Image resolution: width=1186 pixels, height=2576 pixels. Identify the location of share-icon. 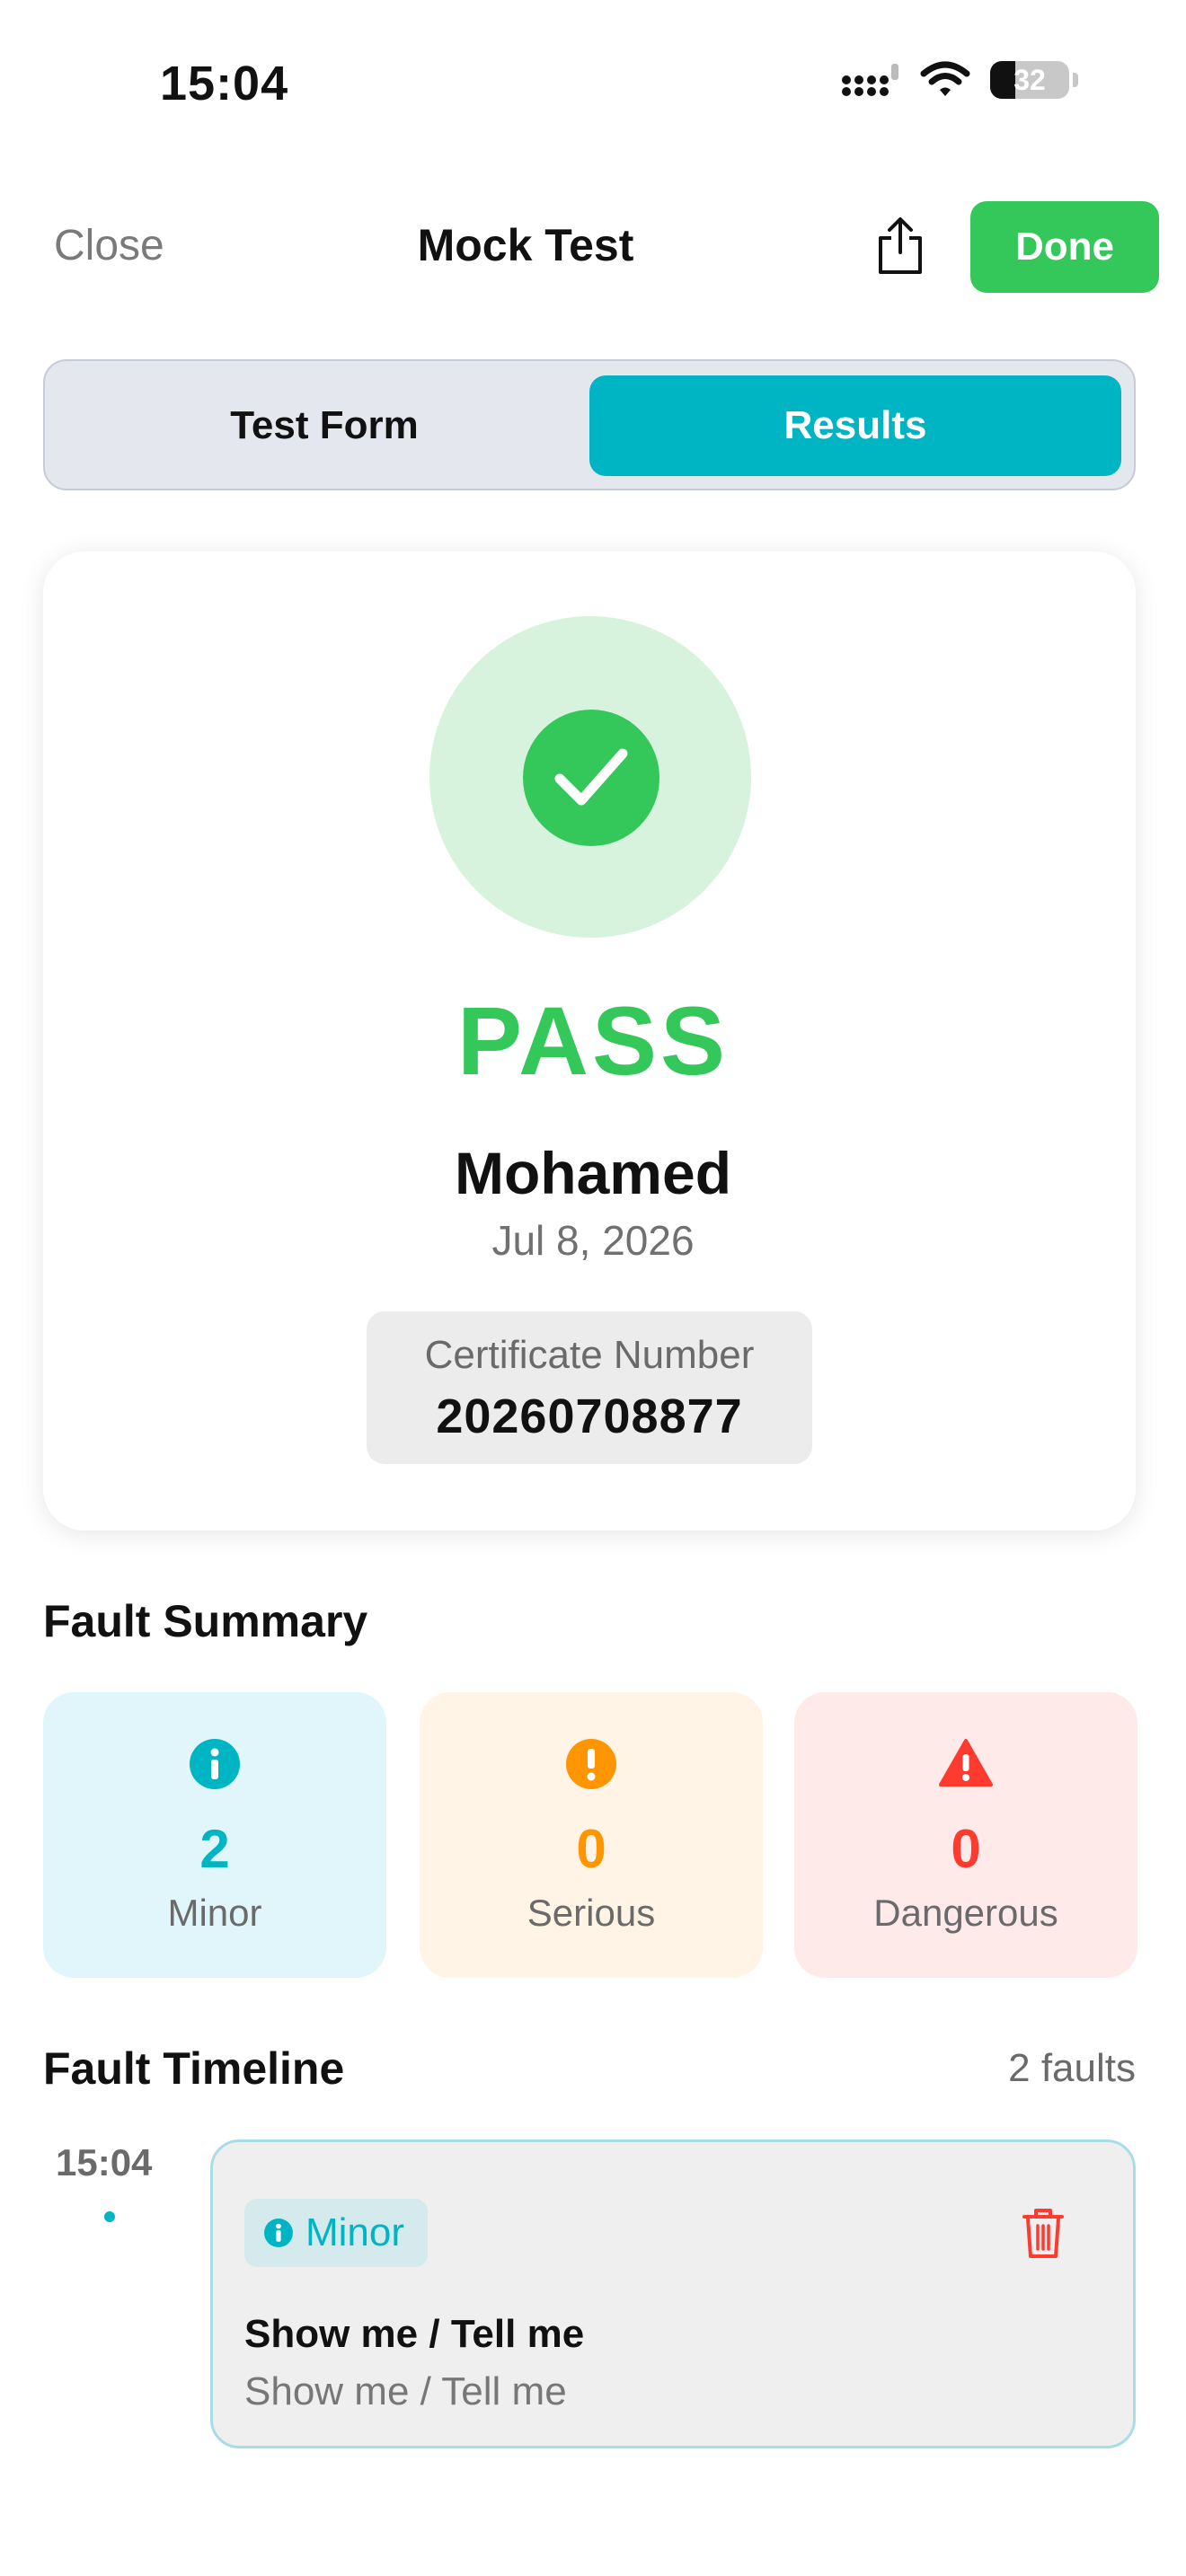
(900, 245).